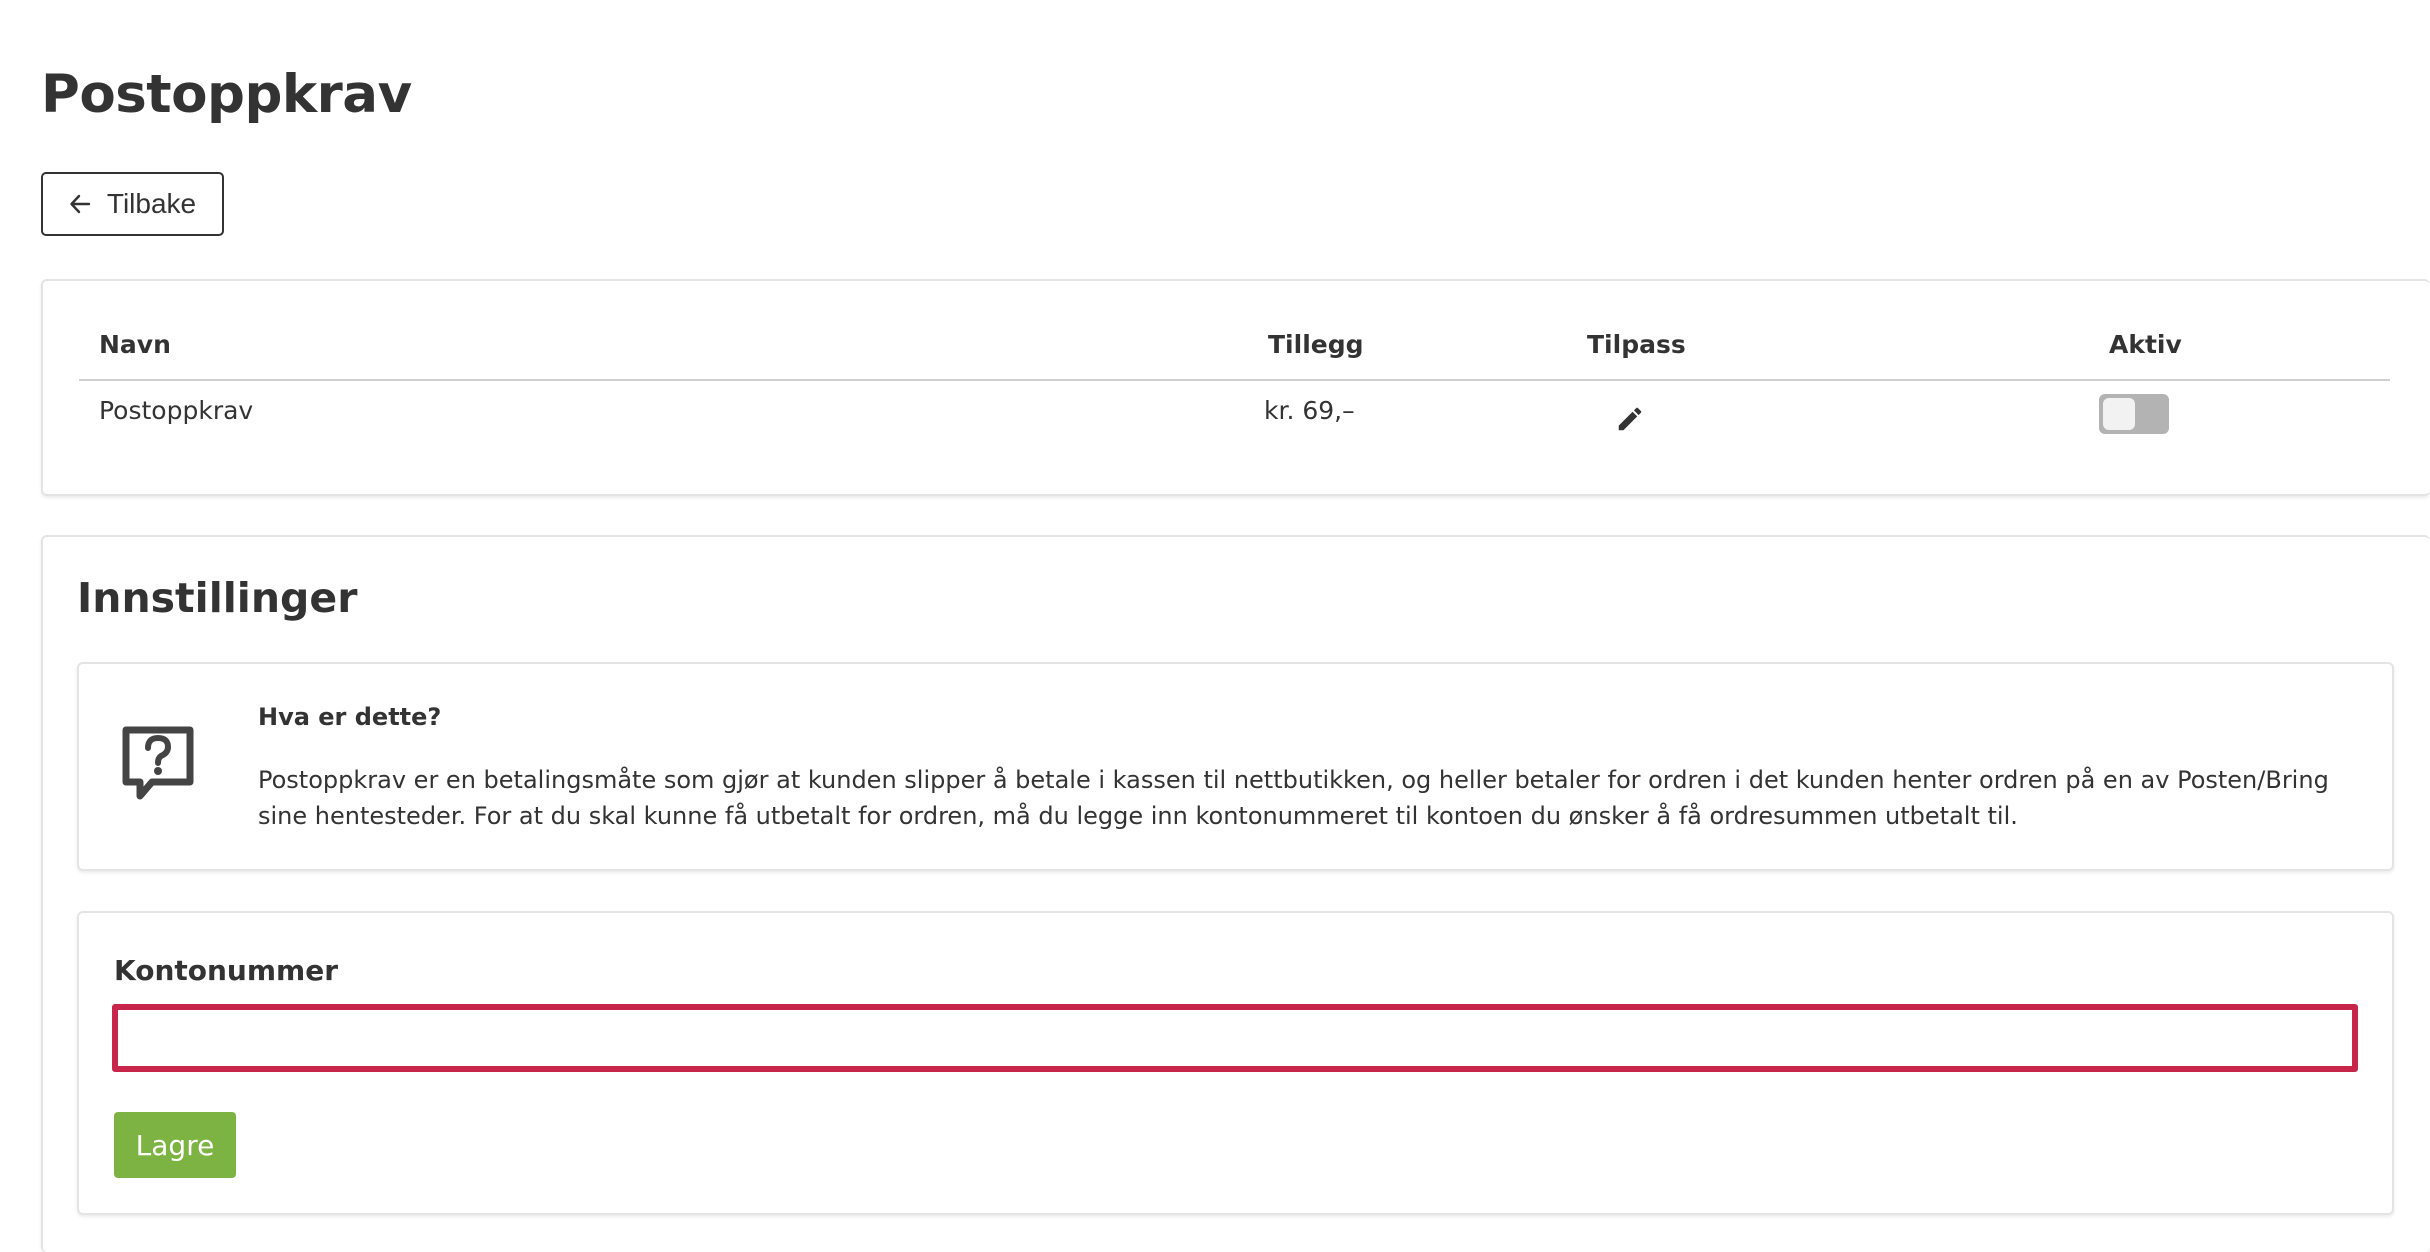 The height and width of the screenshot is (1252, 2430). I want to click on question-speech-bubble-icon, so click(158, 764).